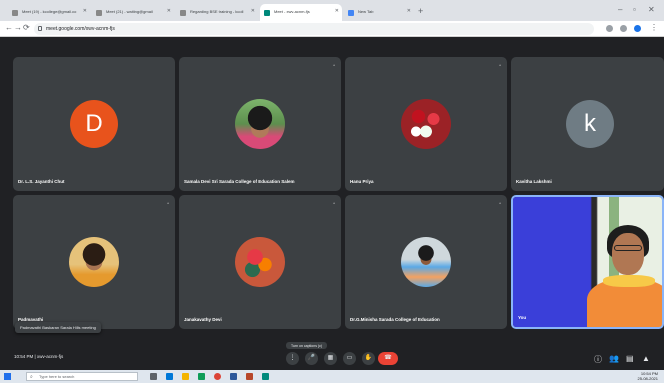 This screenshot has height=383, width=664. I want to click on meeting-details: 10:54 PM | xwv-acnm-fjs, so click(38, 356).